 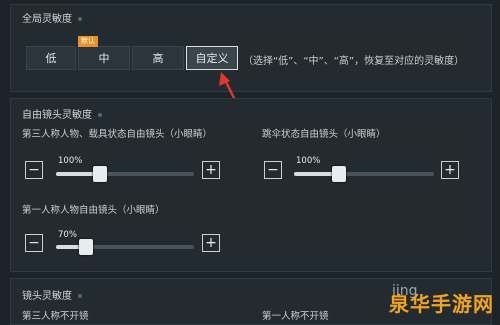 I want to click on slider-first-person, so click(x=125, y=247).